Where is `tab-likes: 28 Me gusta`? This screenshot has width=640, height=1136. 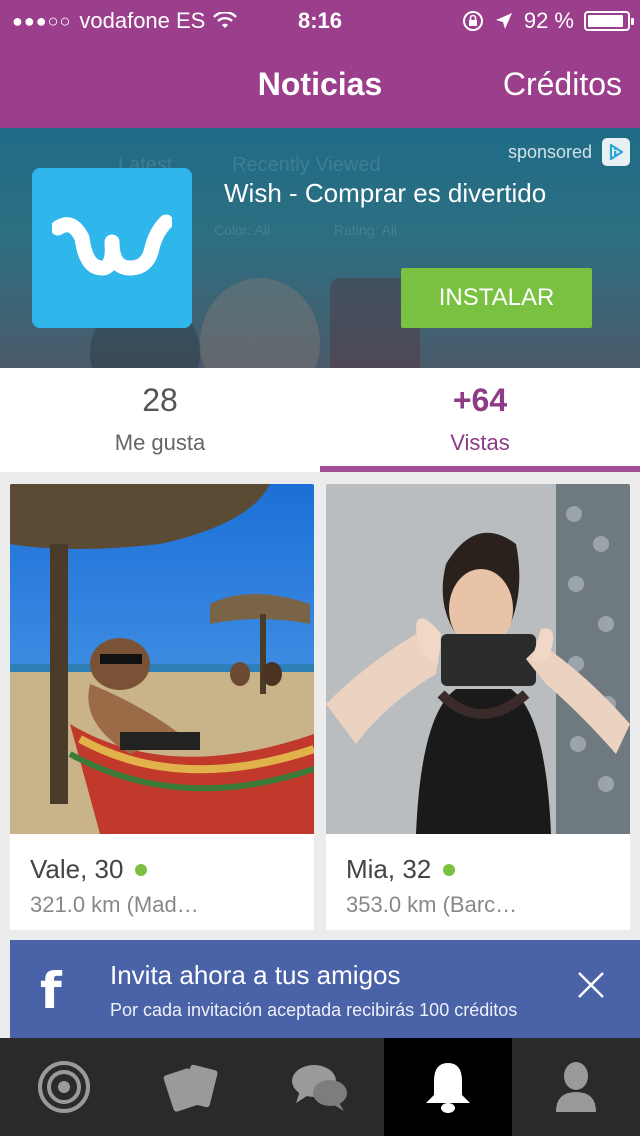 tab-likes: 28 Me gusta is located at coordinates (160, 420).